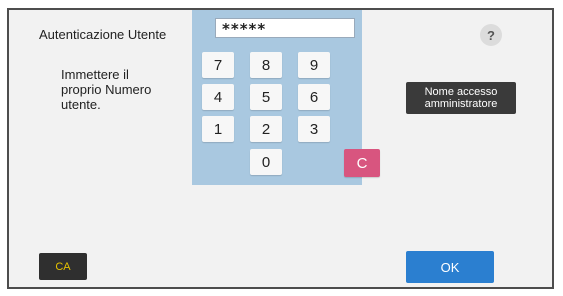 The image size is (563, 296). I want to click on admin-button-line-2: amministratore, so click(461, 104).